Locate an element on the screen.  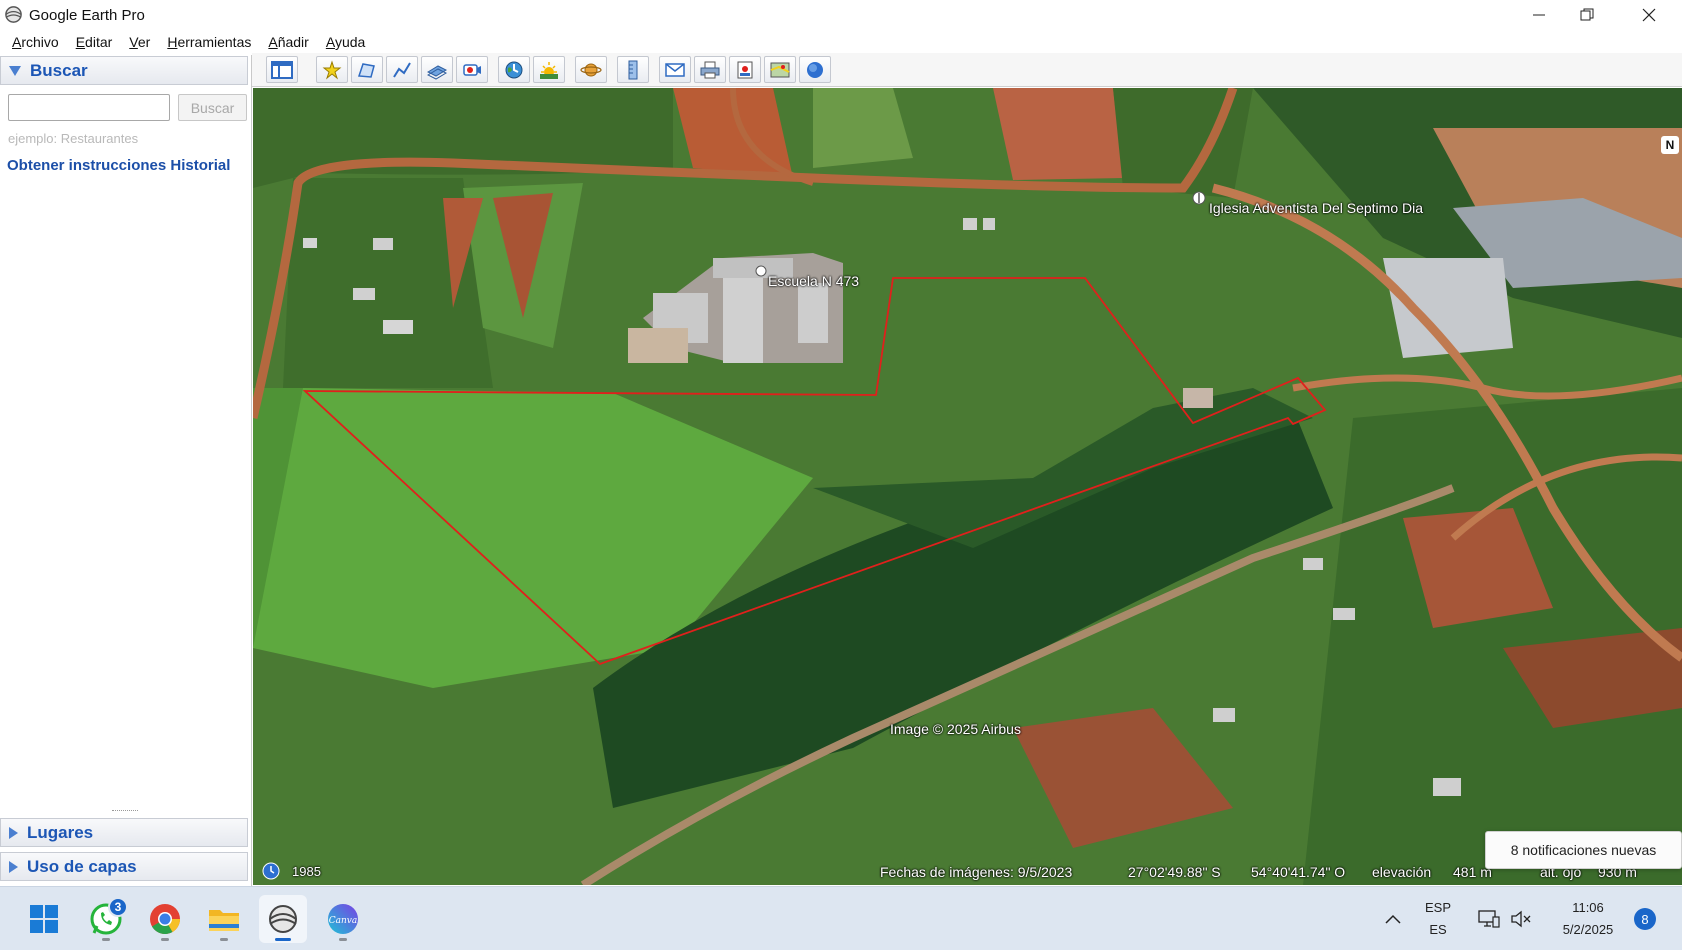
input-language-indicator: ESP ES is located at coordinates (1438, 919).